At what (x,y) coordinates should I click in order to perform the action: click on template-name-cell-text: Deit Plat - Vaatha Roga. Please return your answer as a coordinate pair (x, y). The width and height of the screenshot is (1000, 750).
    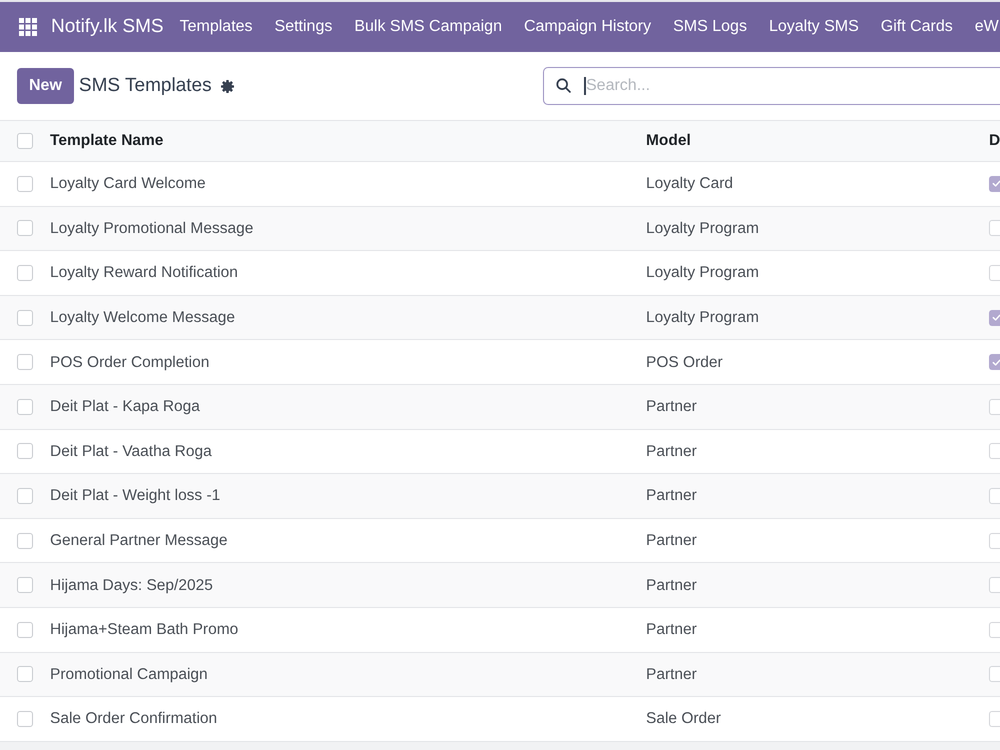
    Looking at the image, I should click on (131, 452).